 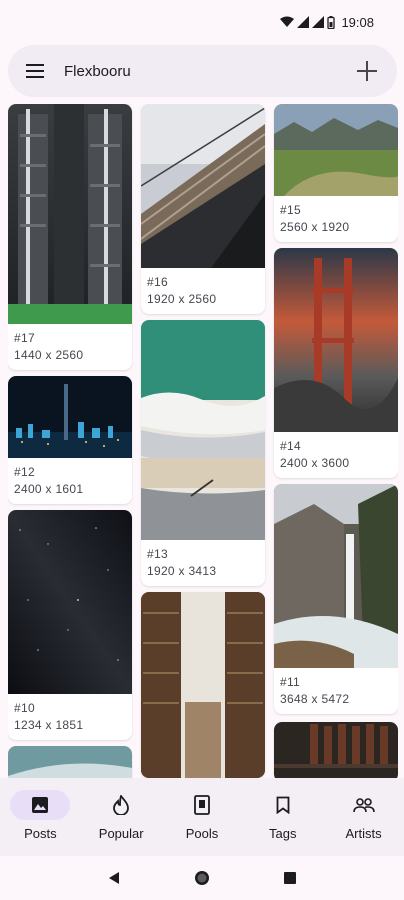 I want to click on post-id: #16, so click(x=157, y=282).